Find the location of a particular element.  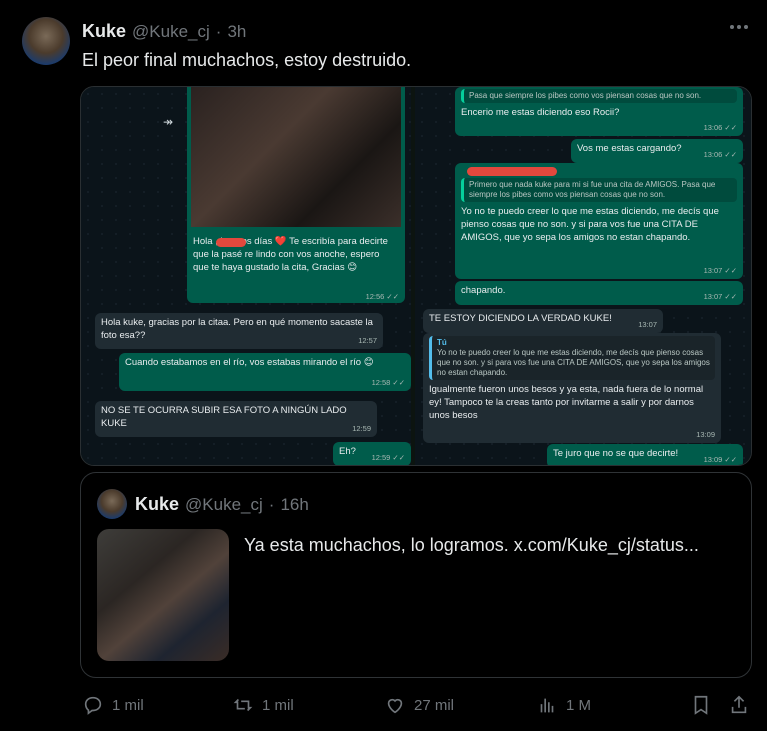

quoted-handle: @Kuke_cj is located at coordinates (224, 504).